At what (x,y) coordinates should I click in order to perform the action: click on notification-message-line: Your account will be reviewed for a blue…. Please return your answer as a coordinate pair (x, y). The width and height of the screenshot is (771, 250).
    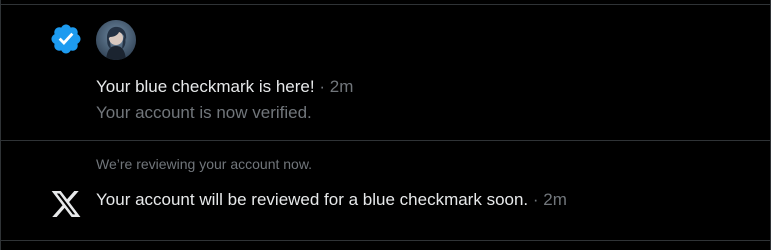
    Looking at the image, I should click on (331, 200).